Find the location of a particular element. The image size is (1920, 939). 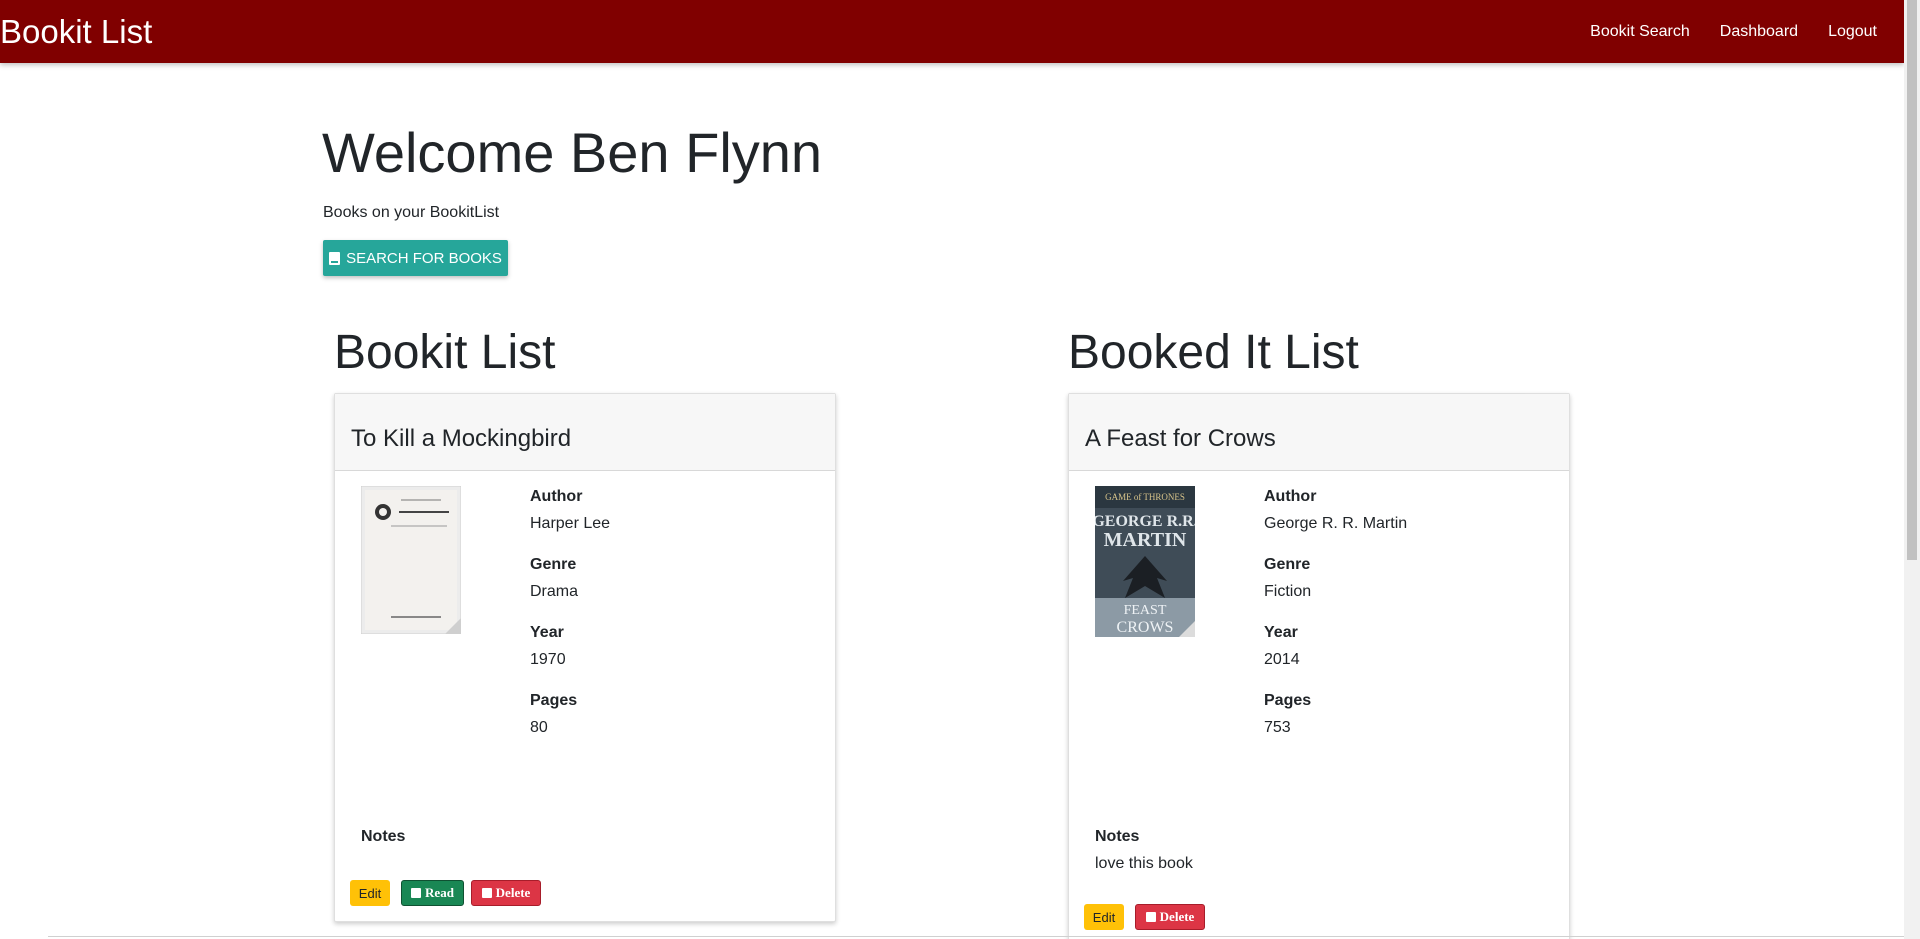

svg-text: CROWS is located at coordinates (1145, 627).